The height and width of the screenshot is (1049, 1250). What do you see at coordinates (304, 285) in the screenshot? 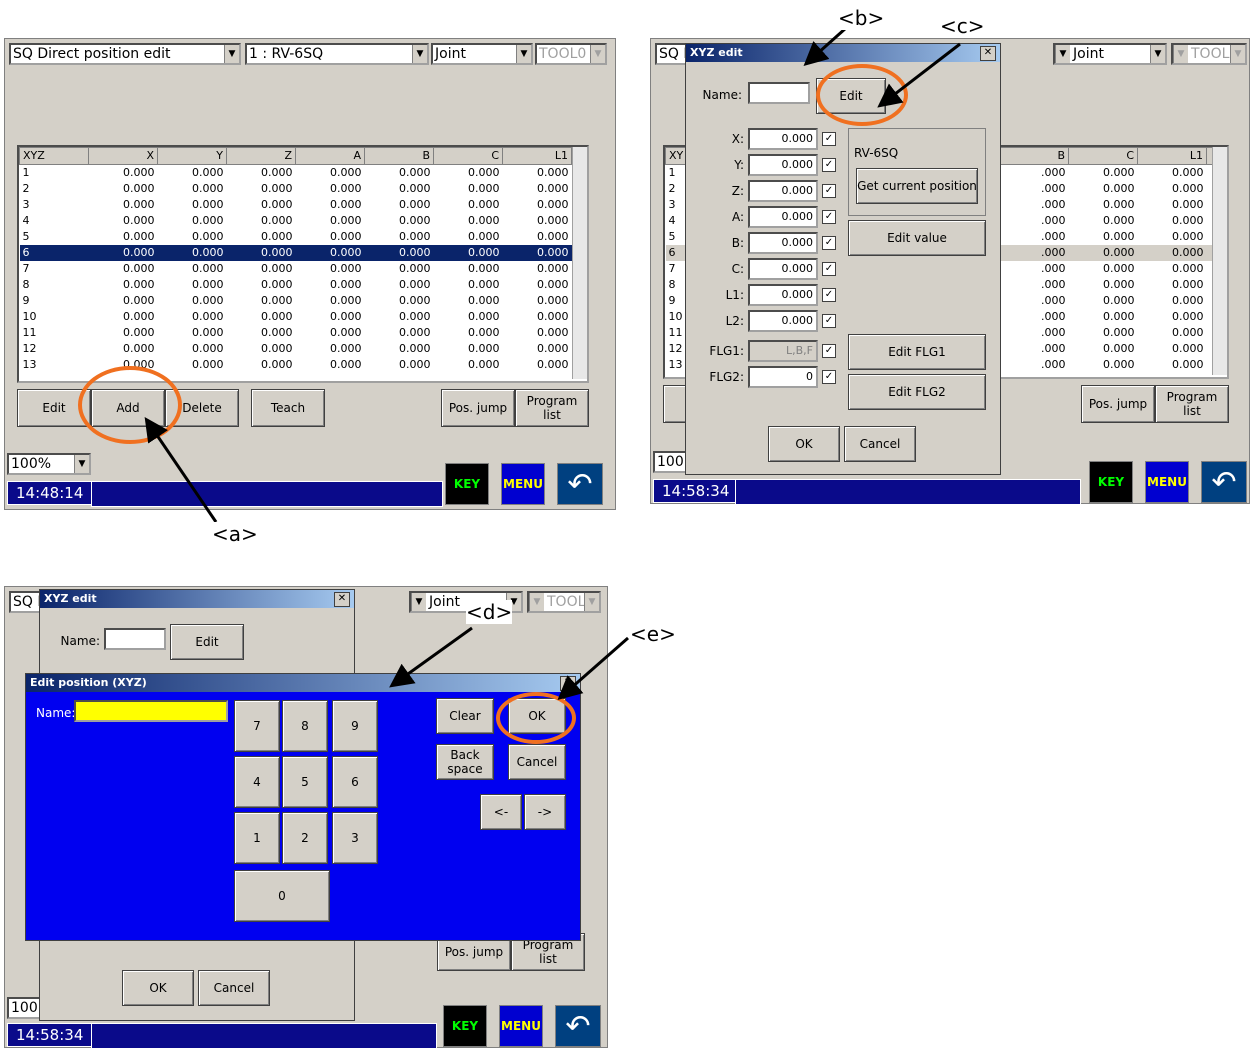
I see `table-row: 80.0000.0000.0000.0000.0000.0000.0000.0C` at bounding box center [304, 285].